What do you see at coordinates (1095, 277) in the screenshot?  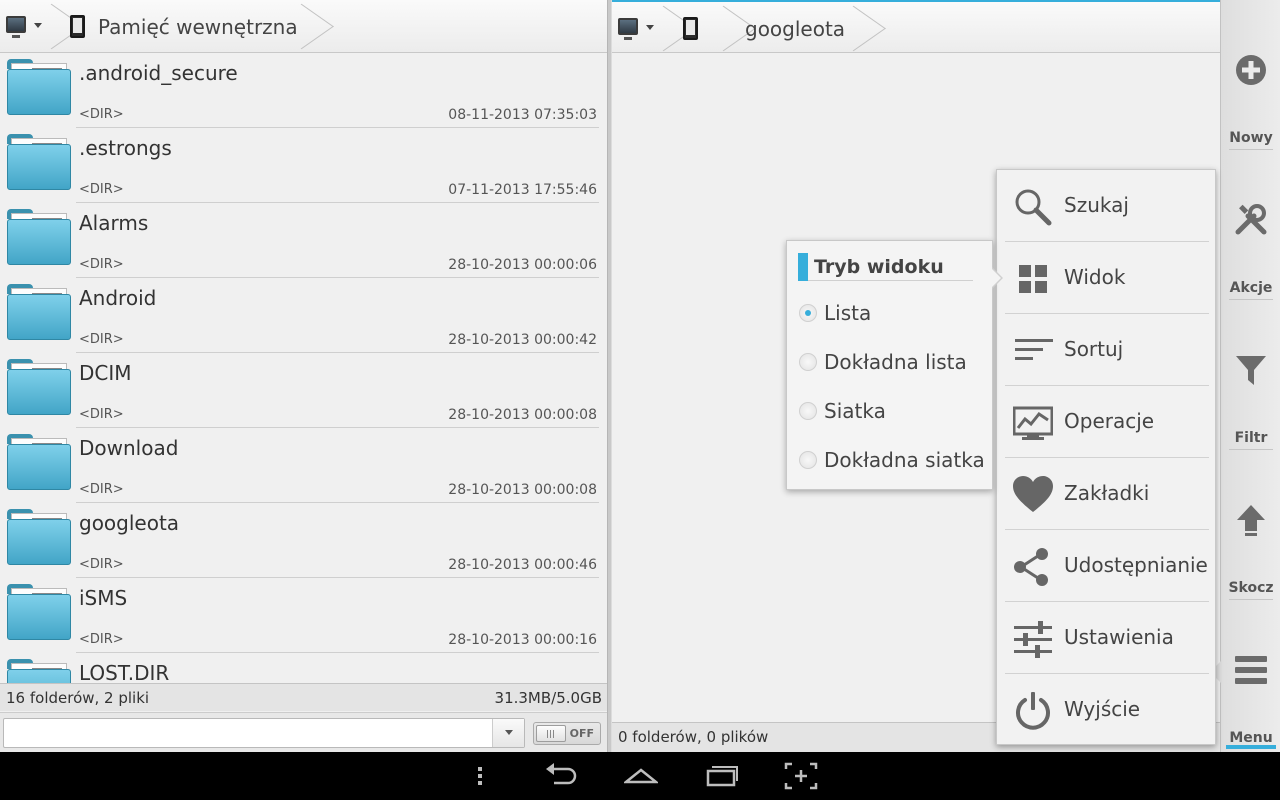 I see `menu-item-label: Widok` at bounding box center [1095, 277].